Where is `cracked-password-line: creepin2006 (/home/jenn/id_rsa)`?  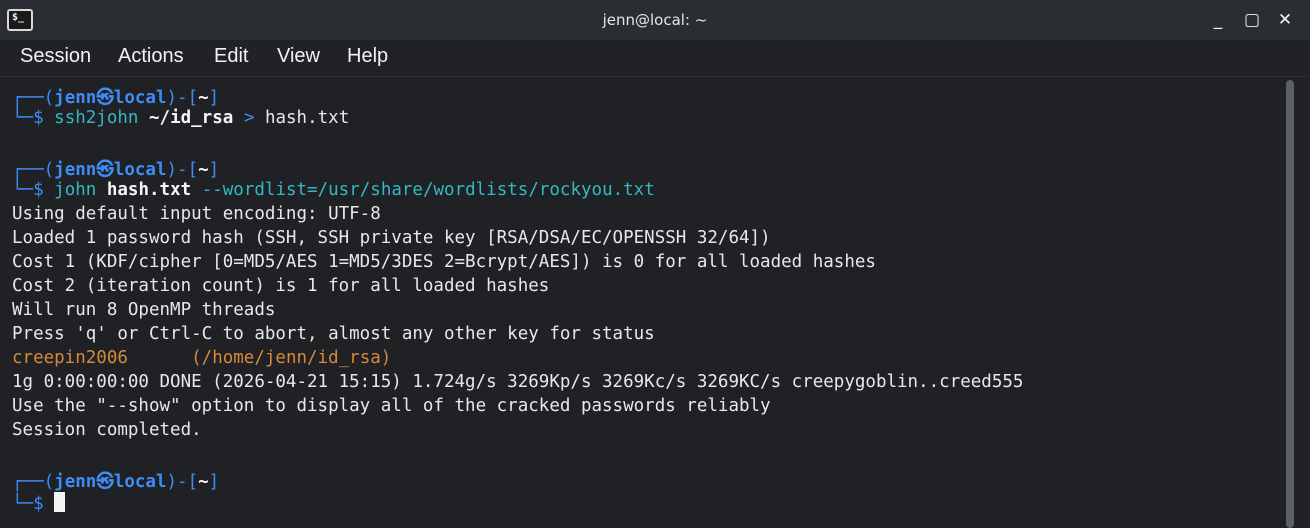
cracked-password-line: creepin2006 (/home/jenn/id_rsa) is located at coordinates (201, 358).